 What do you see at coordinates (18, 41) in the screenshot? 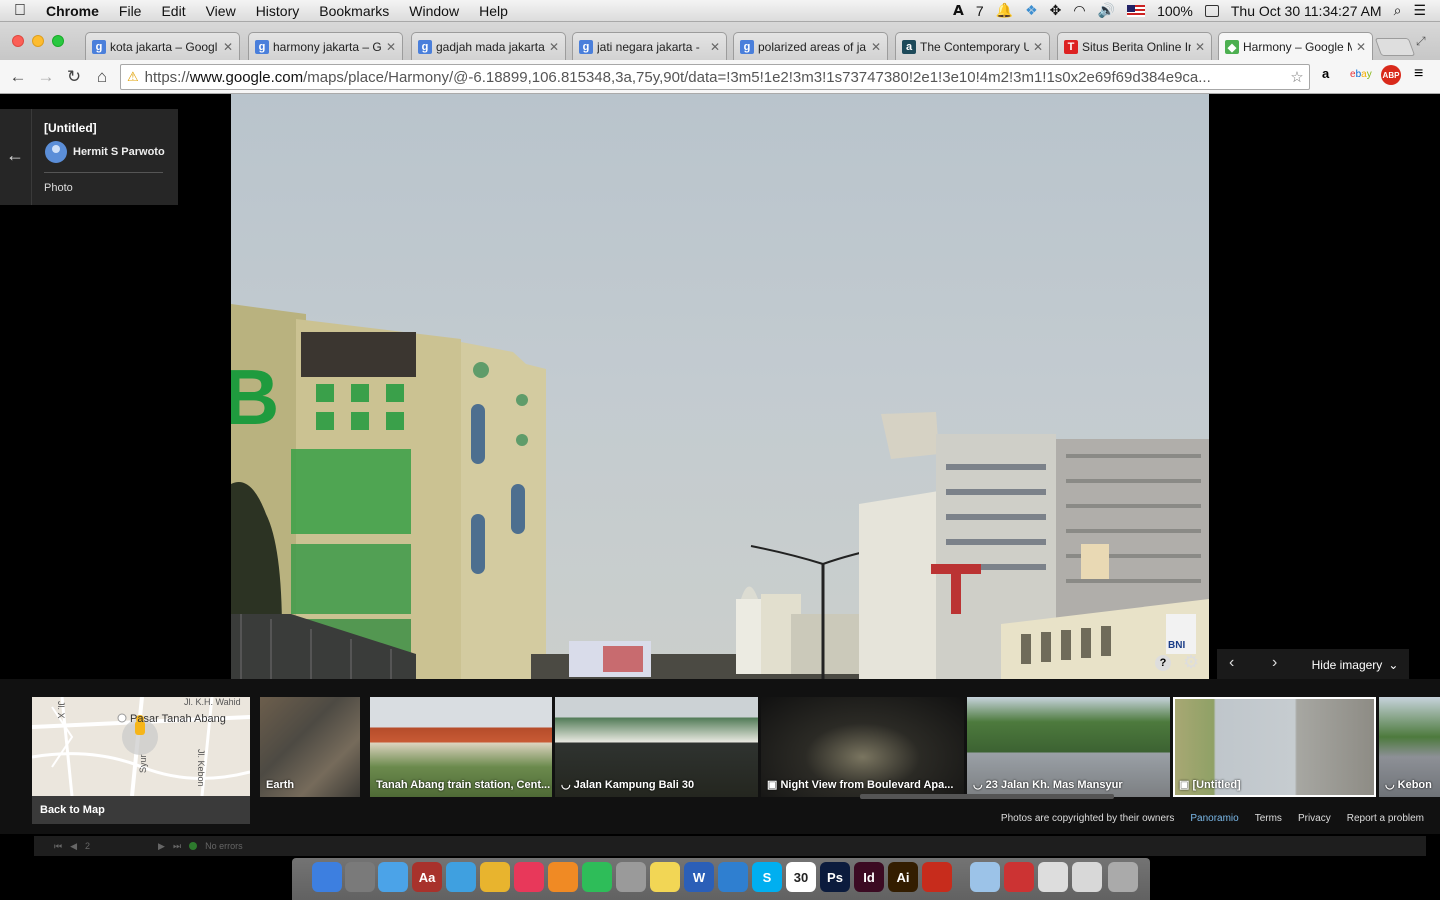
I see `close-window-button` at bounding box center [18, 41].